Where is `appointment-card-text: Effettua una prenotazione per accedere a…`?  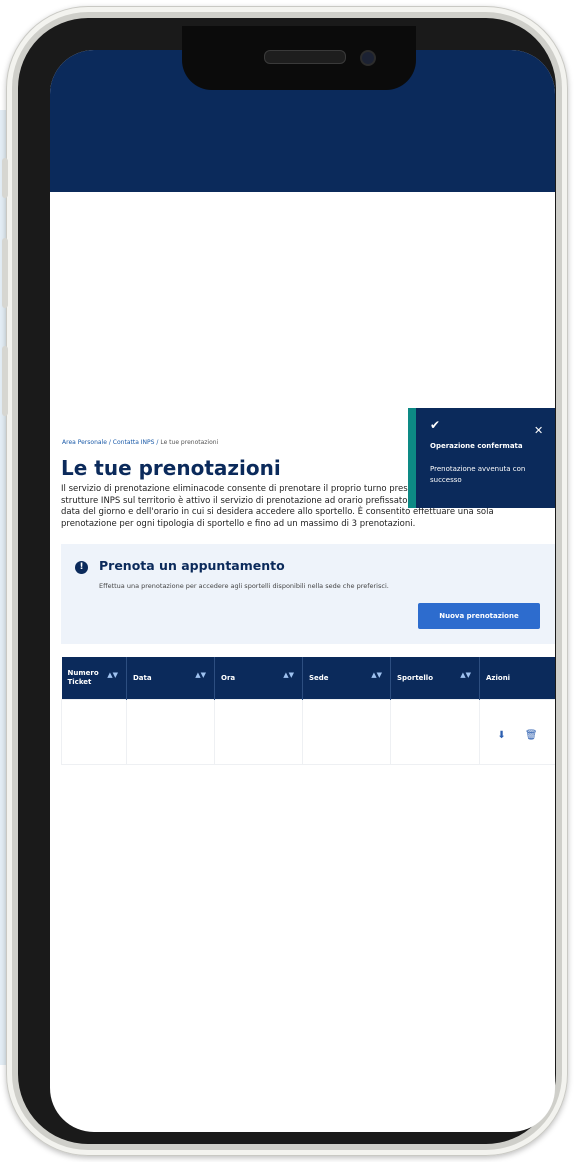 appointment-card-text: Effettua una prenotazione per accedere a… is located at coordinates (244, 586).